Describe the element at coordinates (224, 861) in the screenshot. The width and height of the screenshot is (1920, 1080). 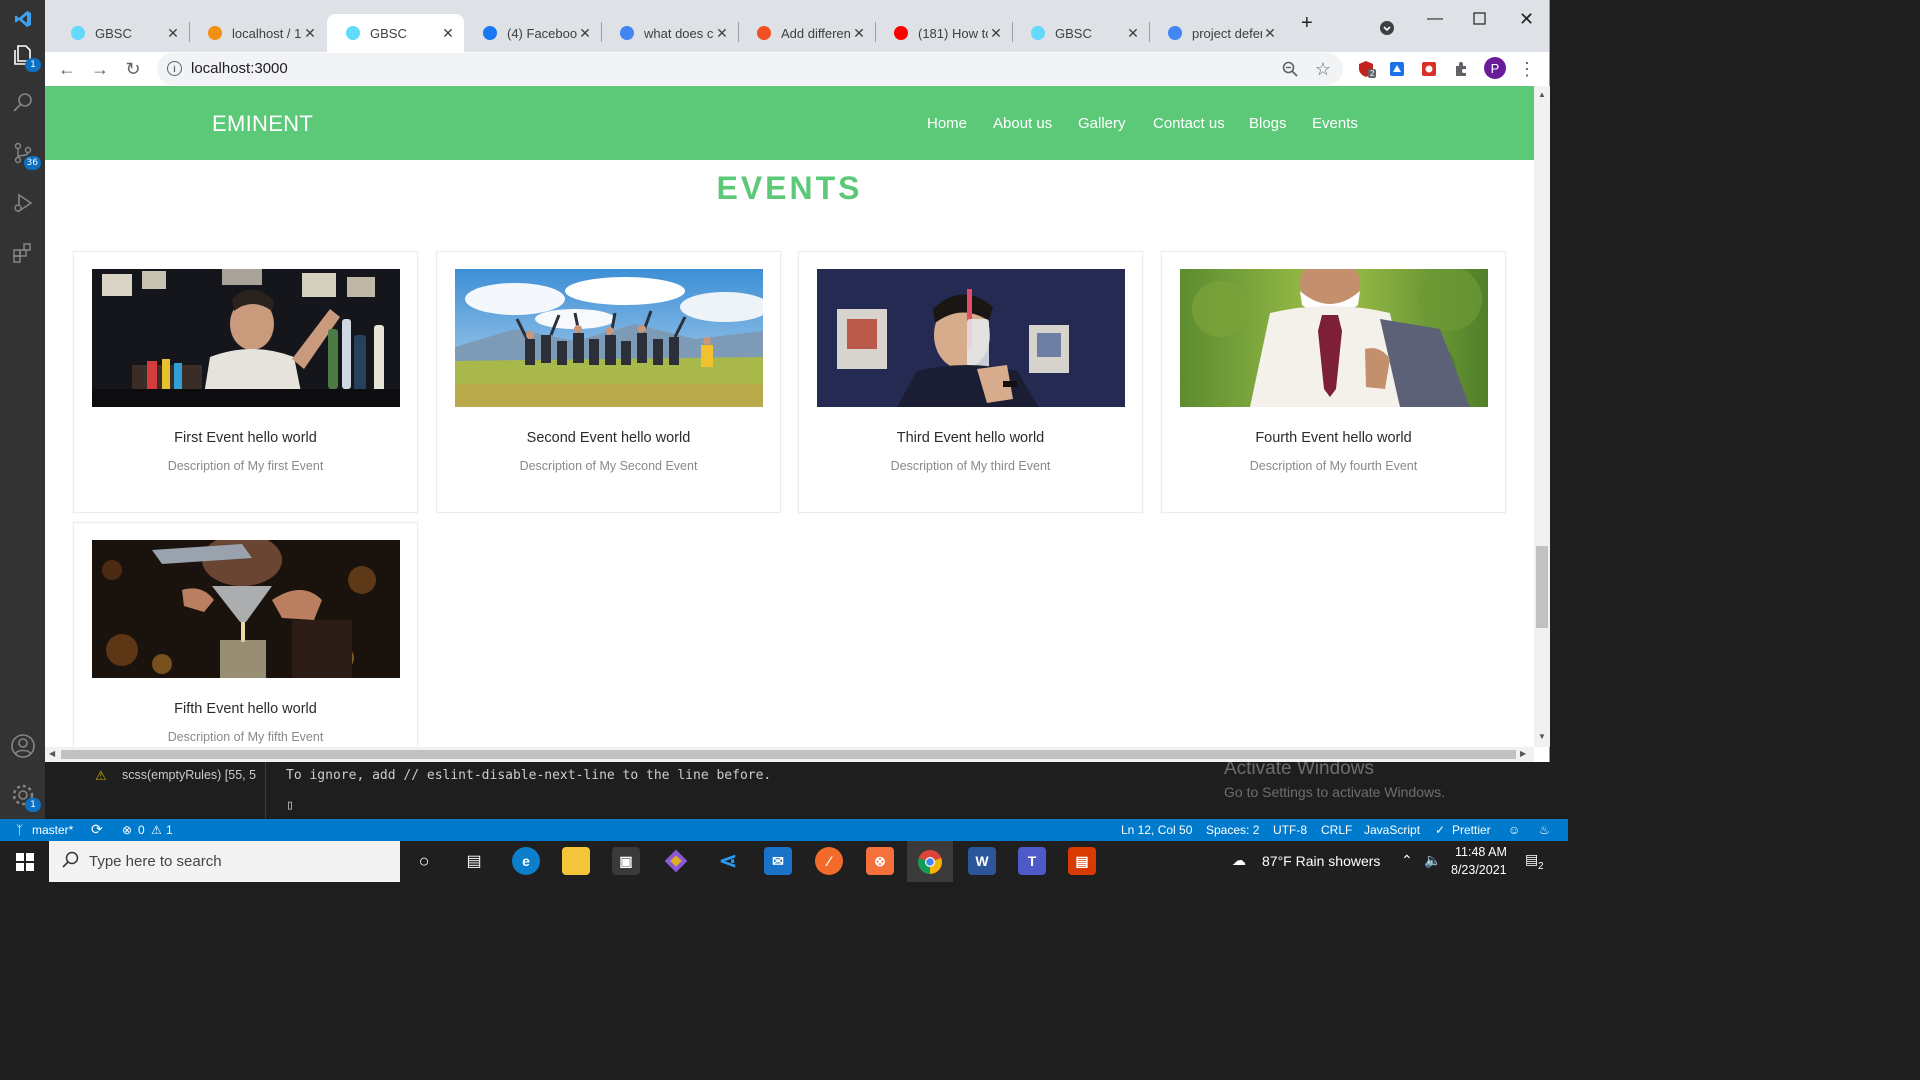
I see `taskbar-search: Type here to search` at that location.